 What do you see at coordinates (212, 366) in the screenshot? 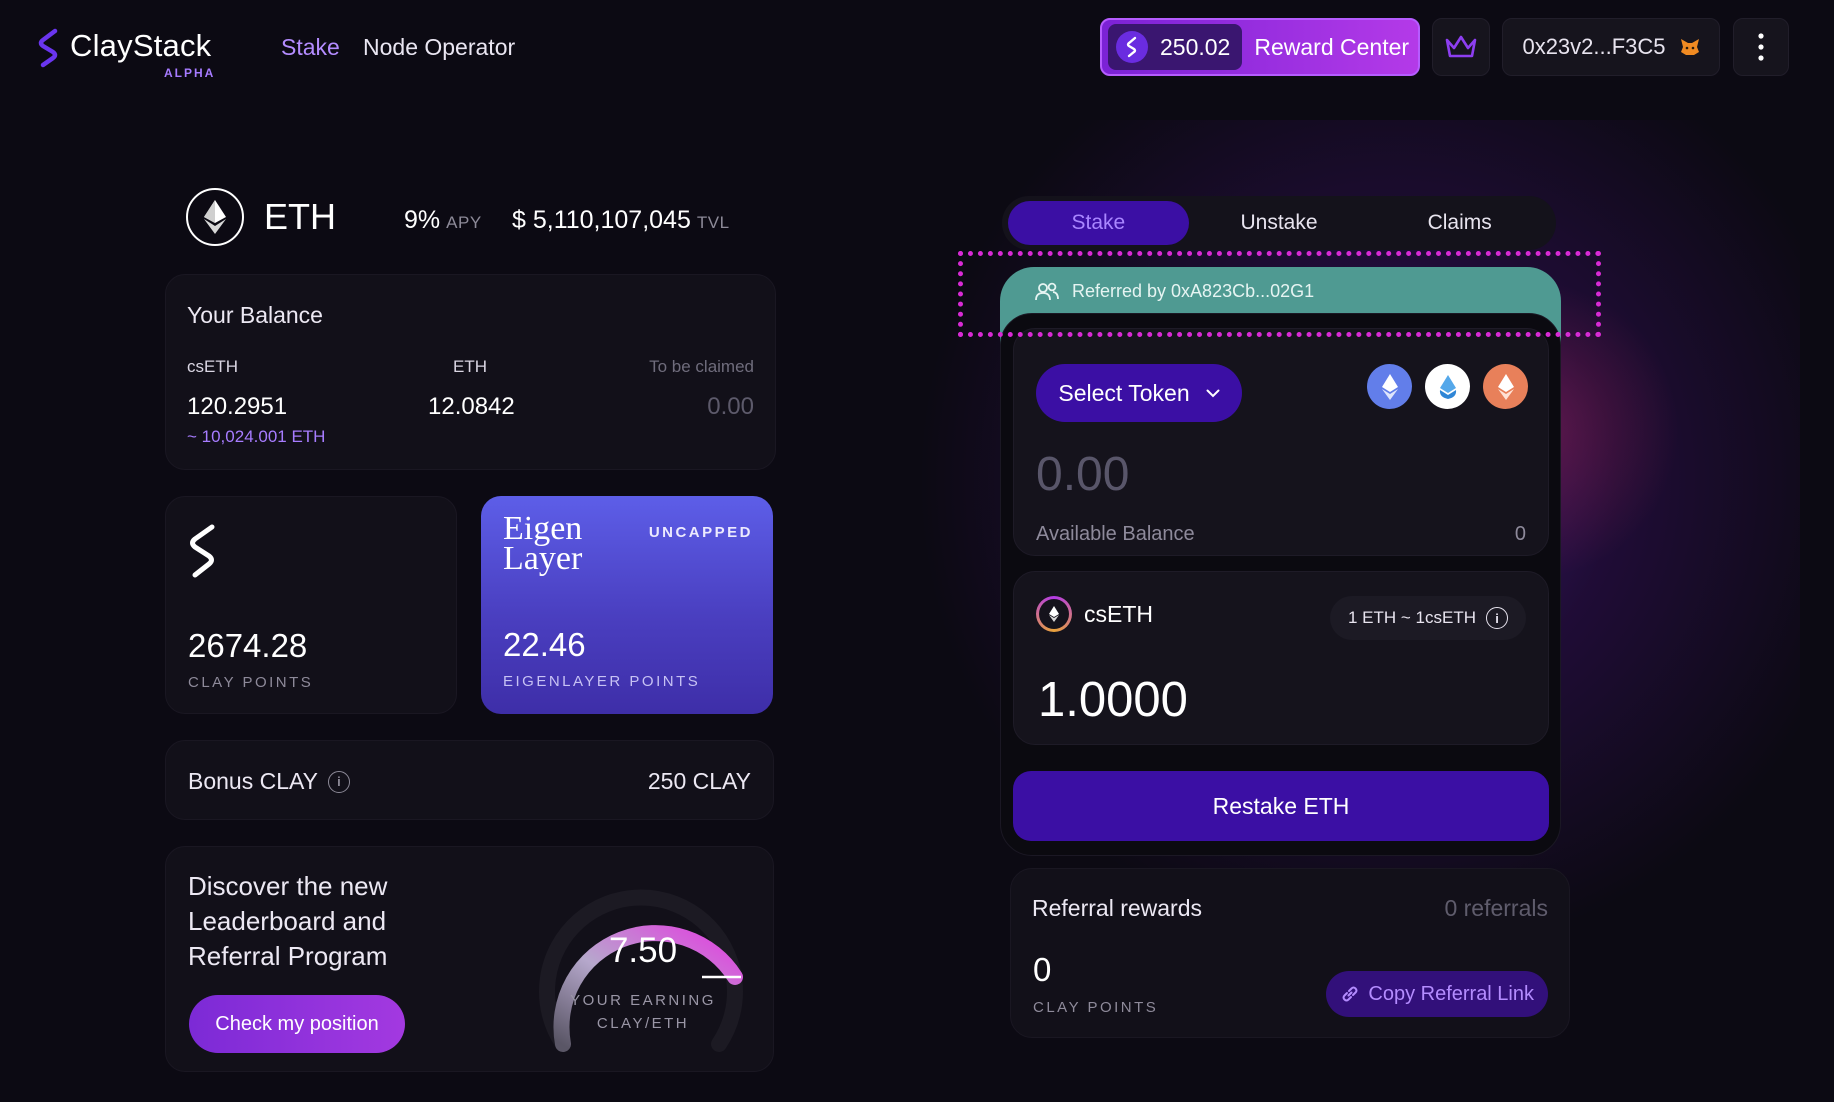
I see `cseth-label: csETH` at bounding box center [212, 366].